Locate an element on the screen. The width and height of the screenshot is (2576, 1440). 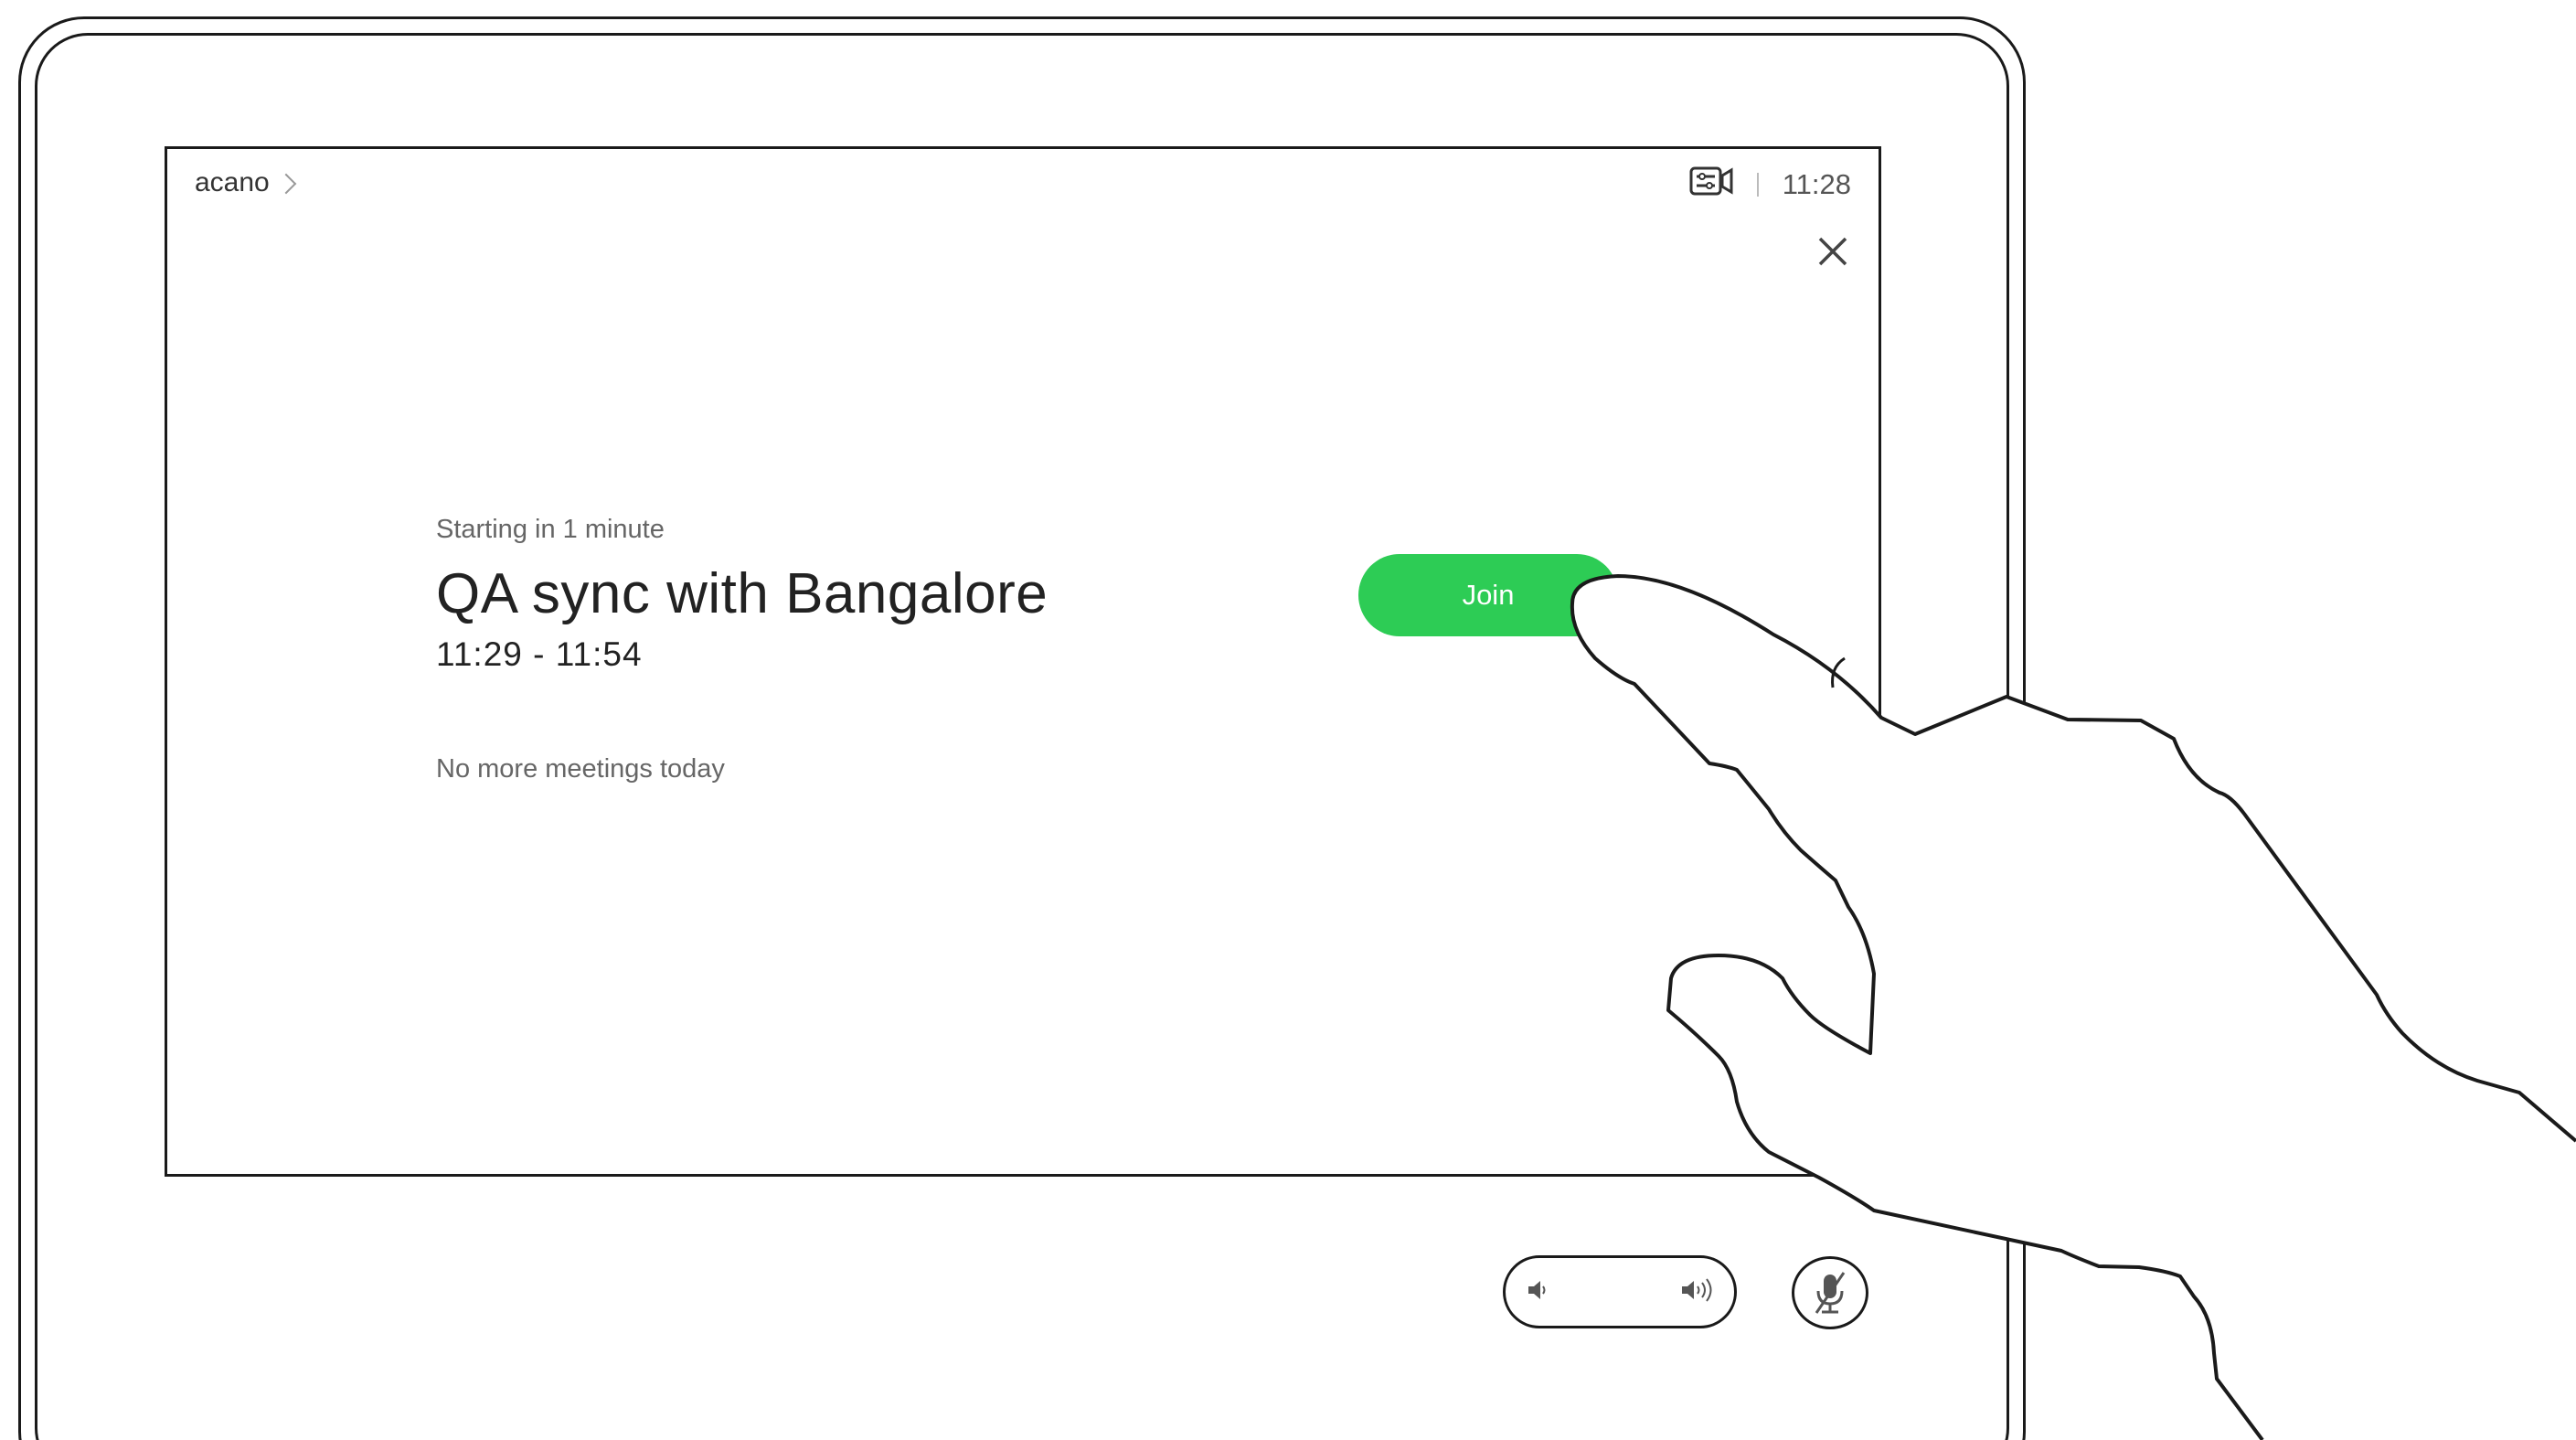
volume-down-icon is located at coordinates (1537, 1292).